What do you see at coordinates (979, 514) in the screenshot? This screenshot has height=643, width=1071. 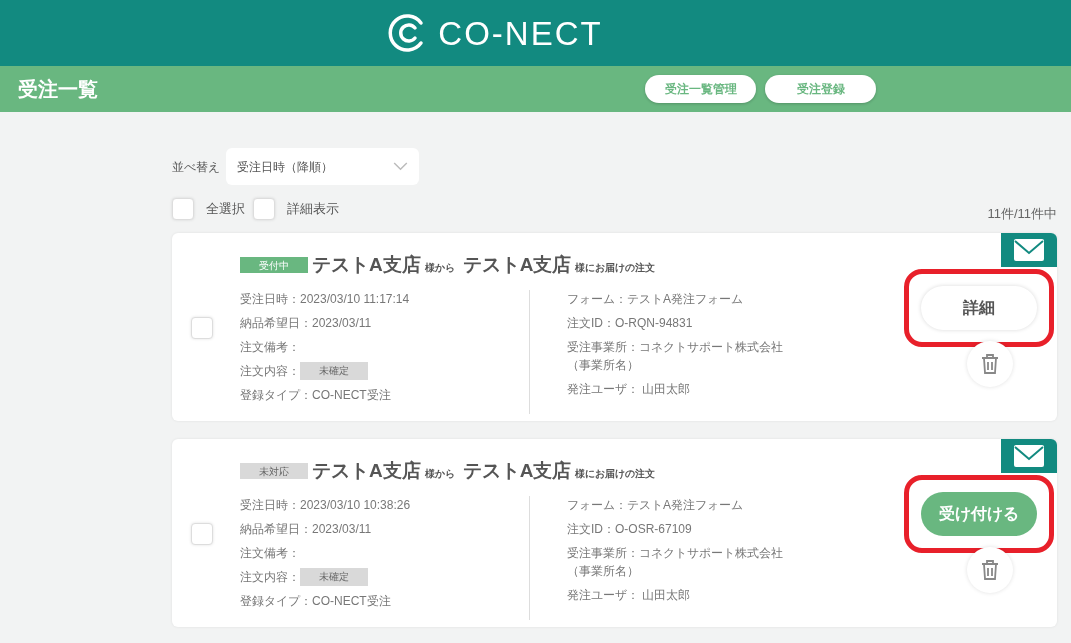 I see `accept-button: 受け付ける` at bounding box center [979, 514].